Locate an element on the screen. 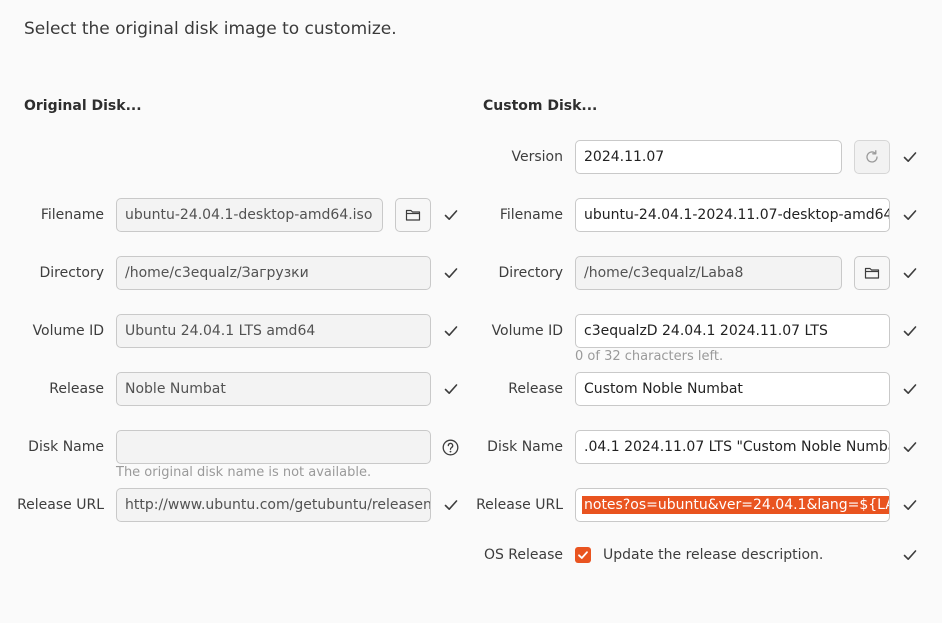 The image size is (942, 623). custom-url-field: notes?os=ubuntu&ver=24.04.1&lang=${LANG} is located at coordinates (732, 505).